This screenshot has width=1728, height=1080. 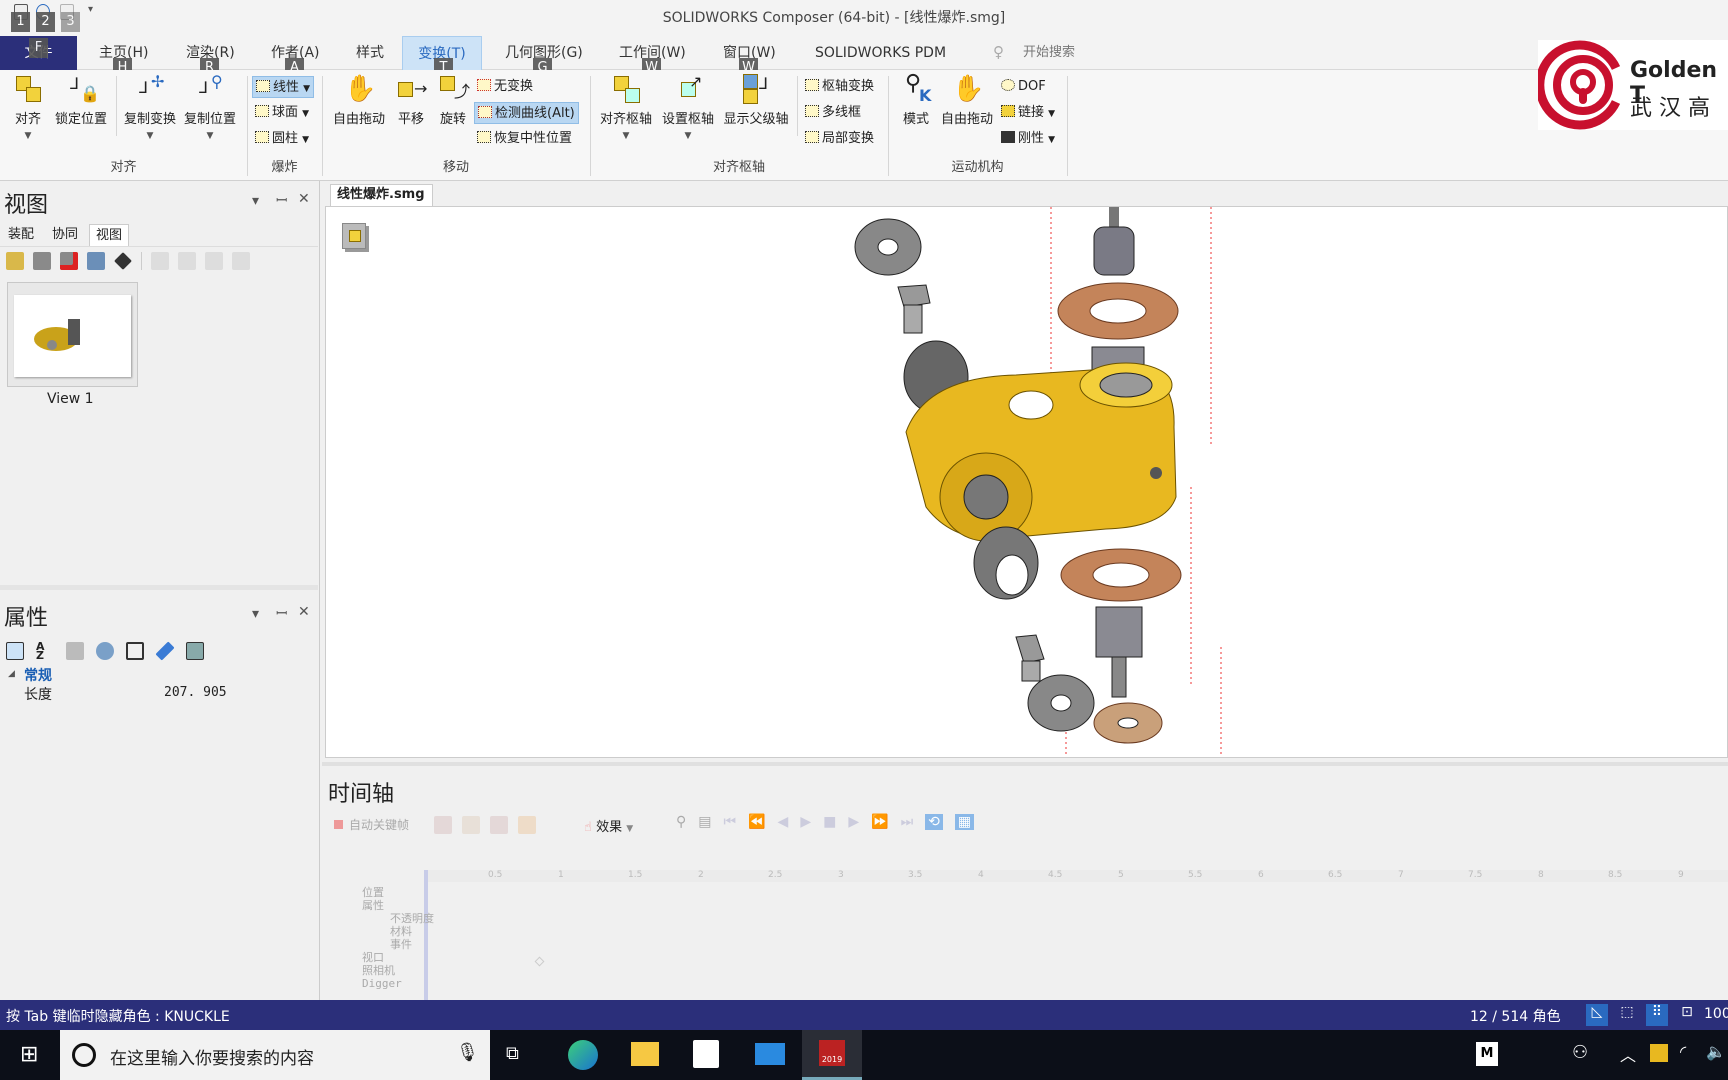 What do you see at coordinates (159, 587) in the screenshot?
I see `panel-splitter` at bounding box center [159, 587].